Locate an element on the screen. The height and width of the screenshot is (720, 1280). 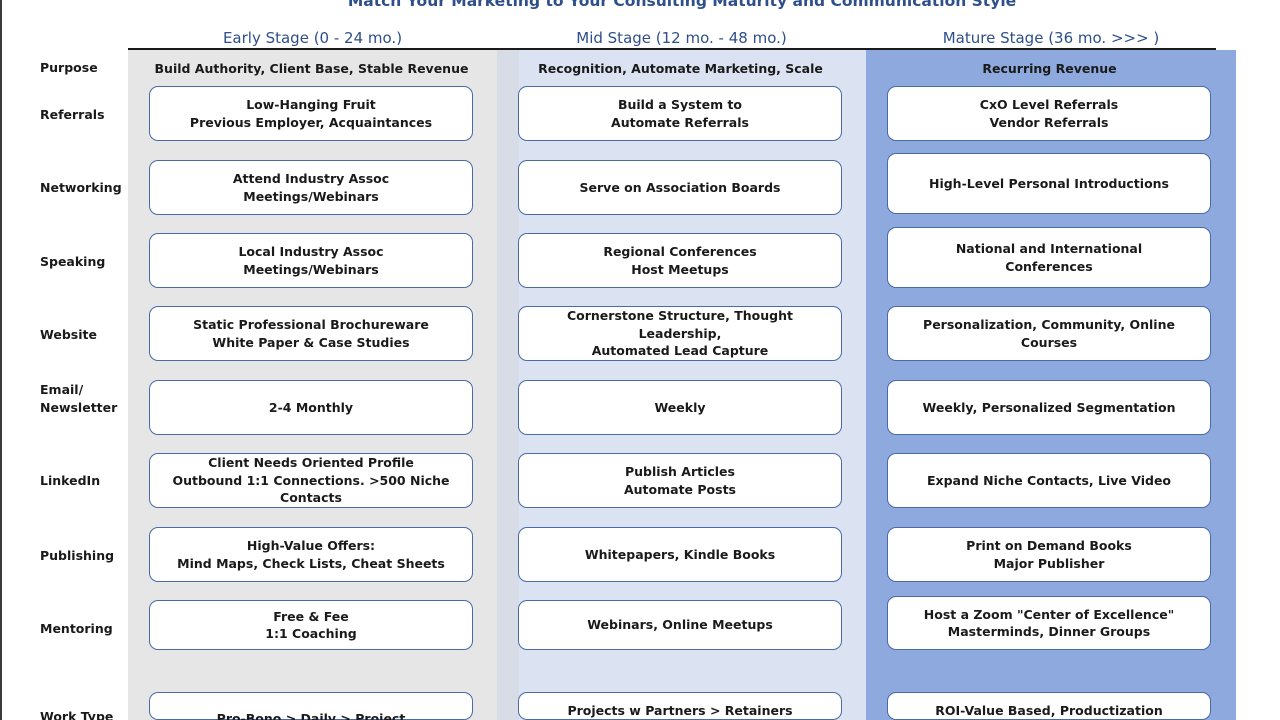
speaking-mature-cell: National and International Conferences is located at coordinates (1049, 257).